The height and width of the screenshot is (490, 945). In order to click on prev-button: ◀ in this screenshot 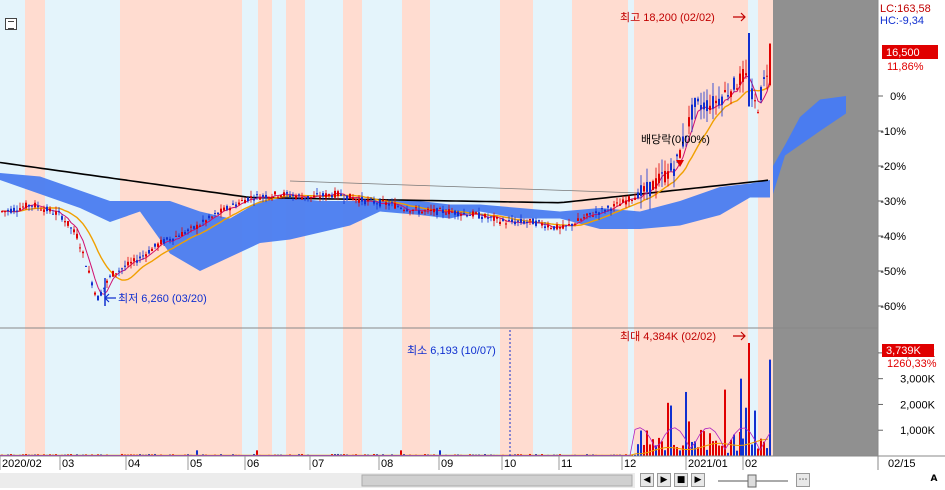, I will do `click(647, 480)`.